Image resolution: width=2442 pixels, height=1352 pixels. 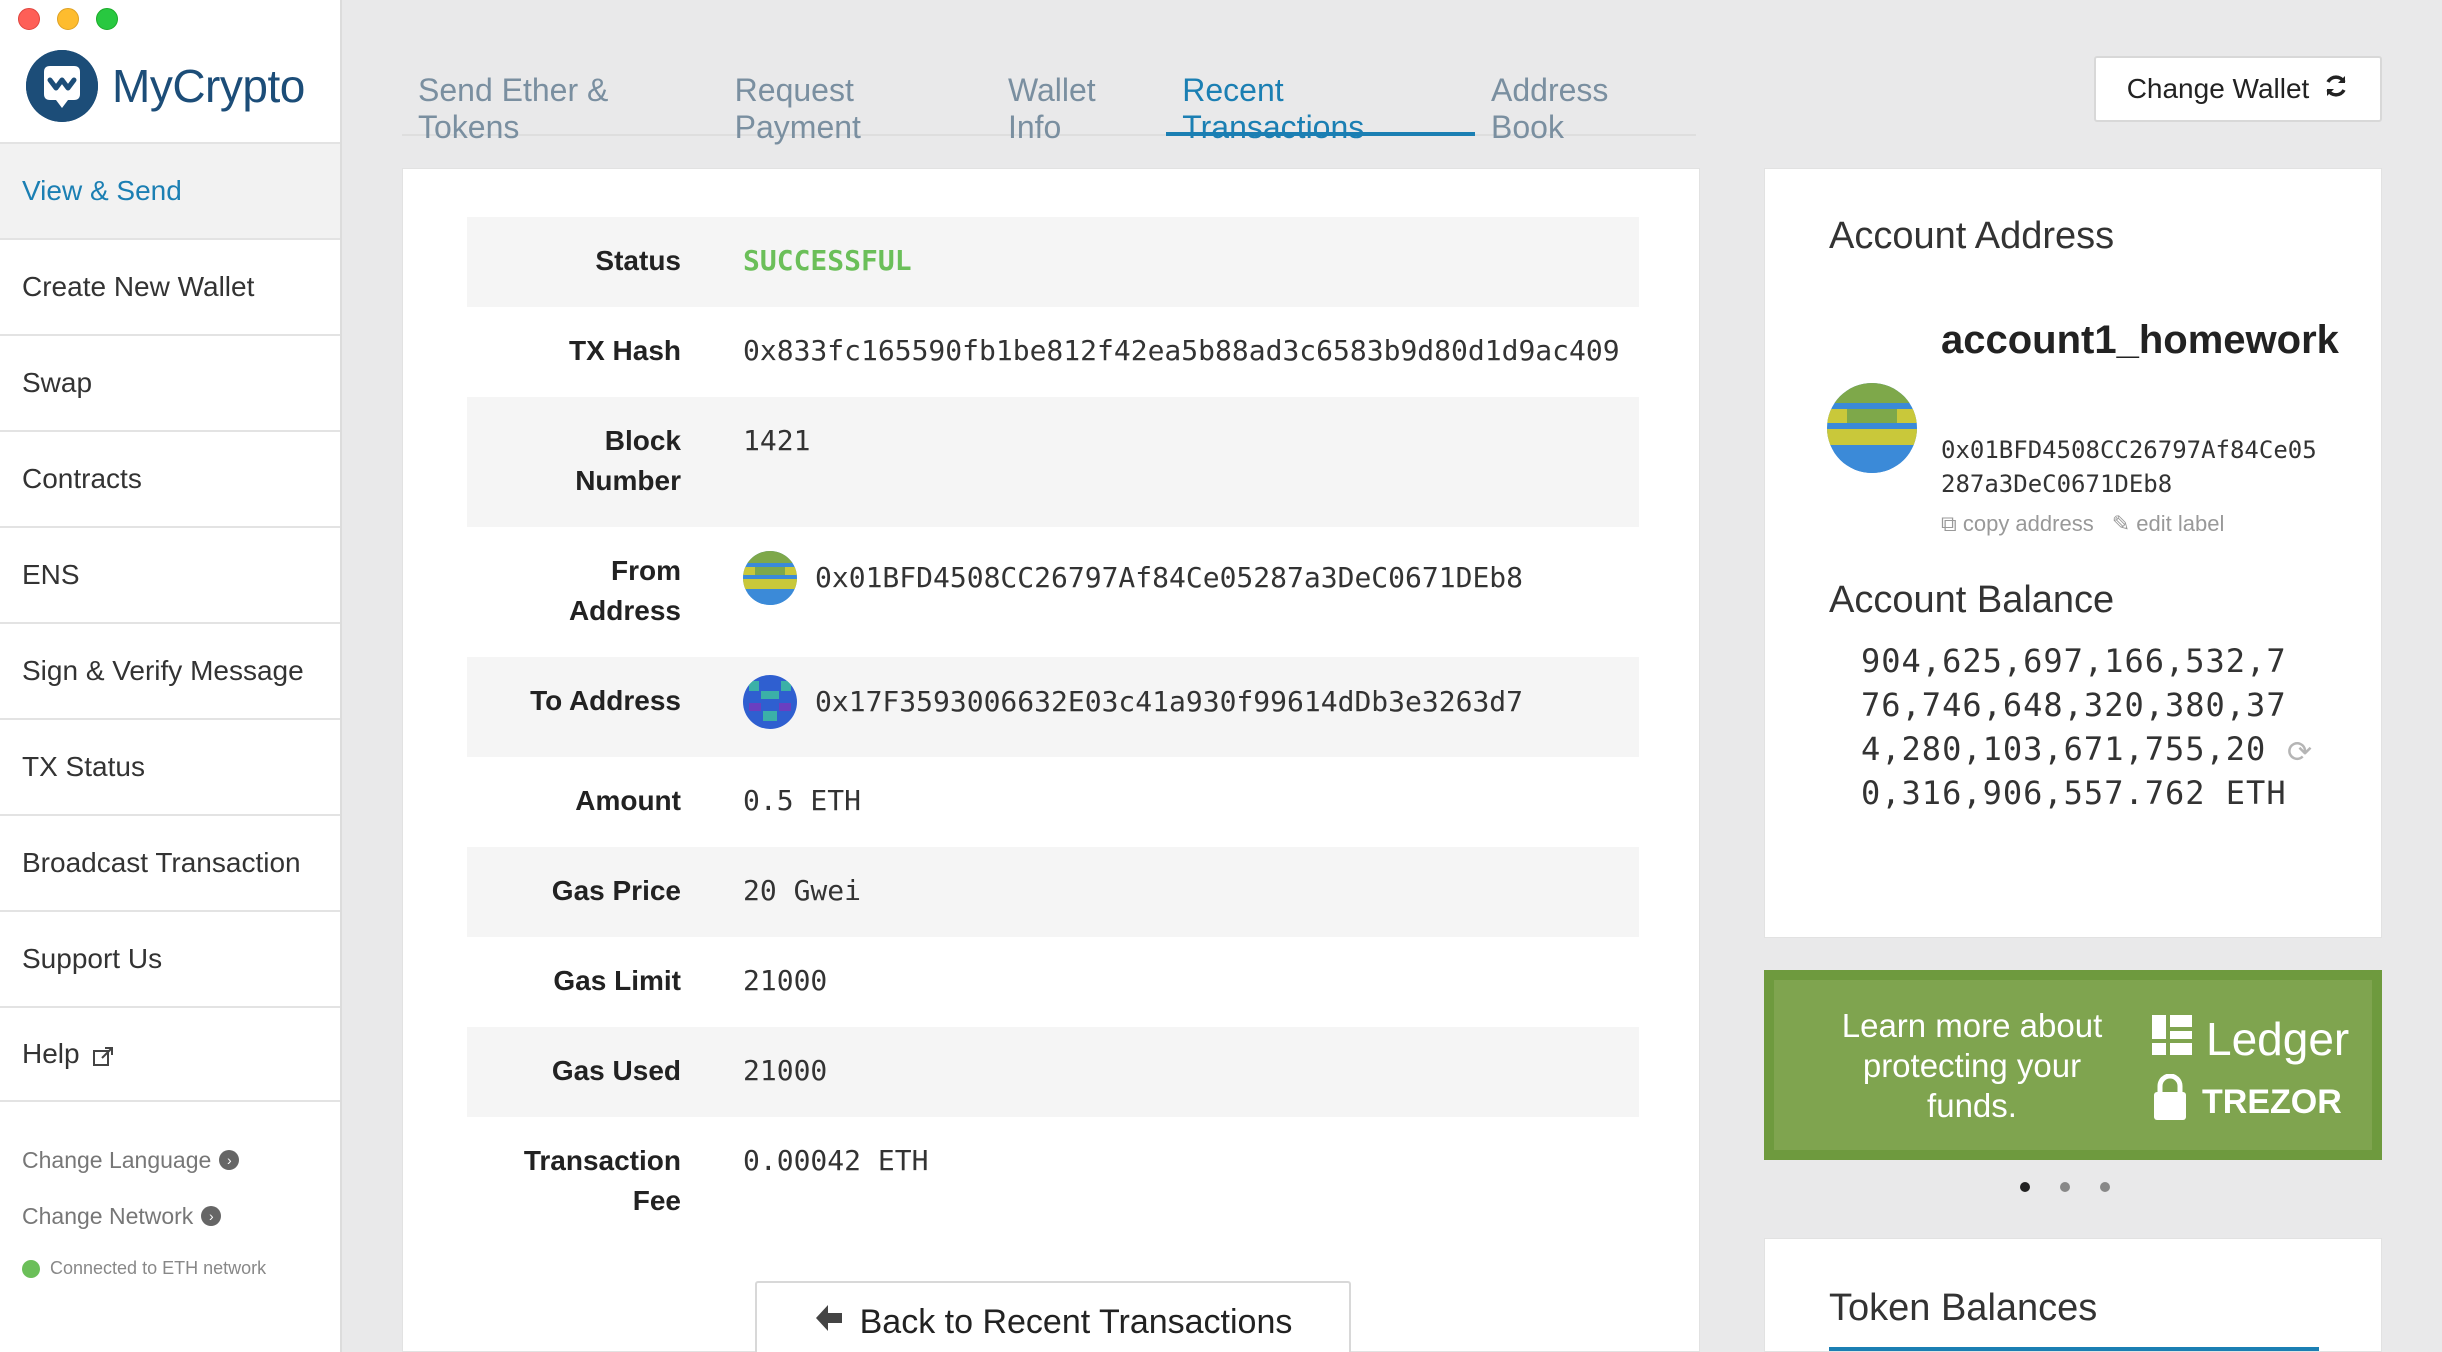 What do you see at coordinates (2299, 752) in the screenshot?
I see `refresh-balance-icon: ⟳` at bounding box center [2299, 752].